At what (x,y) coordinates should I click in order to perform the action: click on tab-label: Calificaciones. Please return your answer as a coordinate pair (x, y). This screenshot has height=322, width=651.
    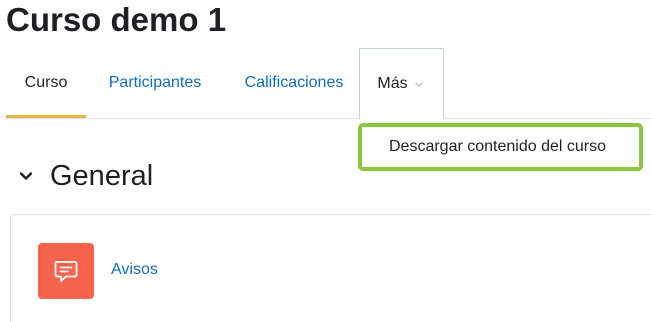
    Looking at the image, I should click on (294, 82).